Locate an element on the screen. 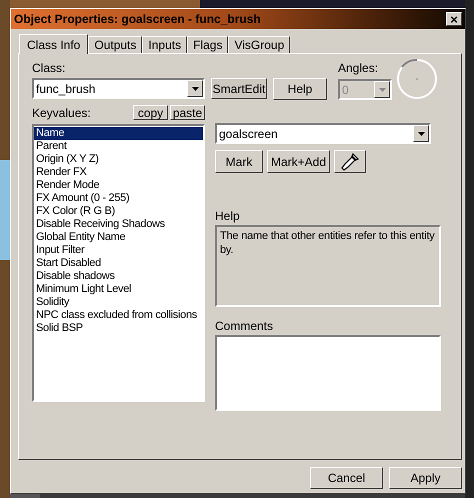 The image size is (474, 498). clipboard-button: copy is located at coordinates (150, 112).